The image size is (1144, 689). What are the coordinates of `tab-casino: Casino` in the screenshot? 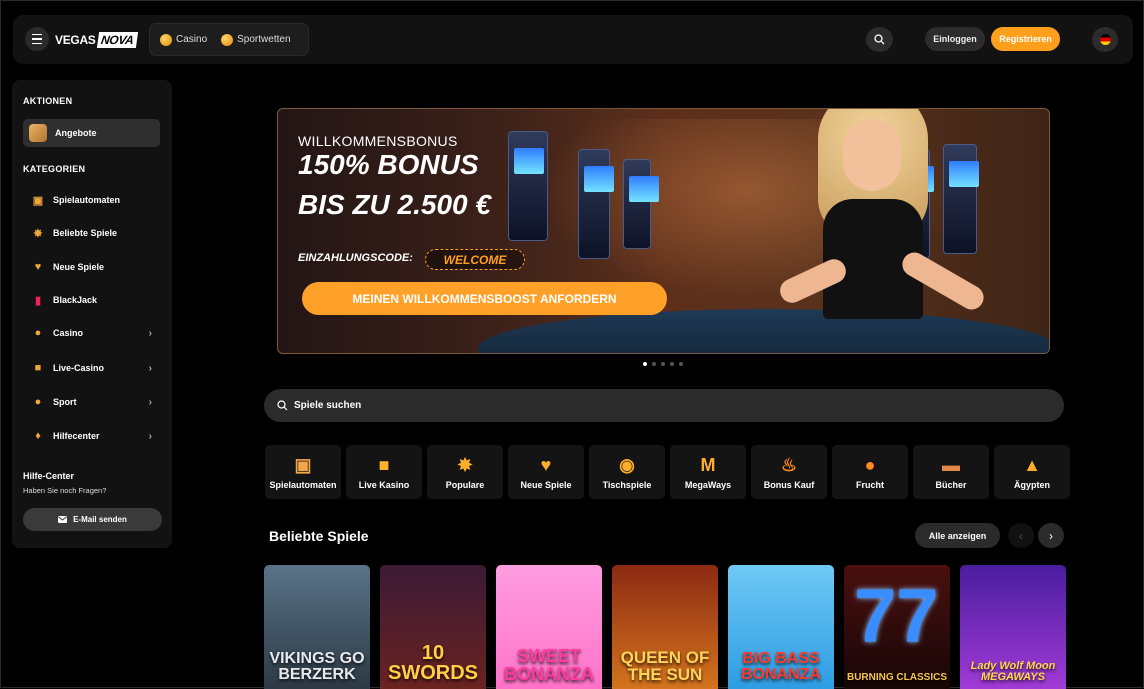 It's located at (183, 39).